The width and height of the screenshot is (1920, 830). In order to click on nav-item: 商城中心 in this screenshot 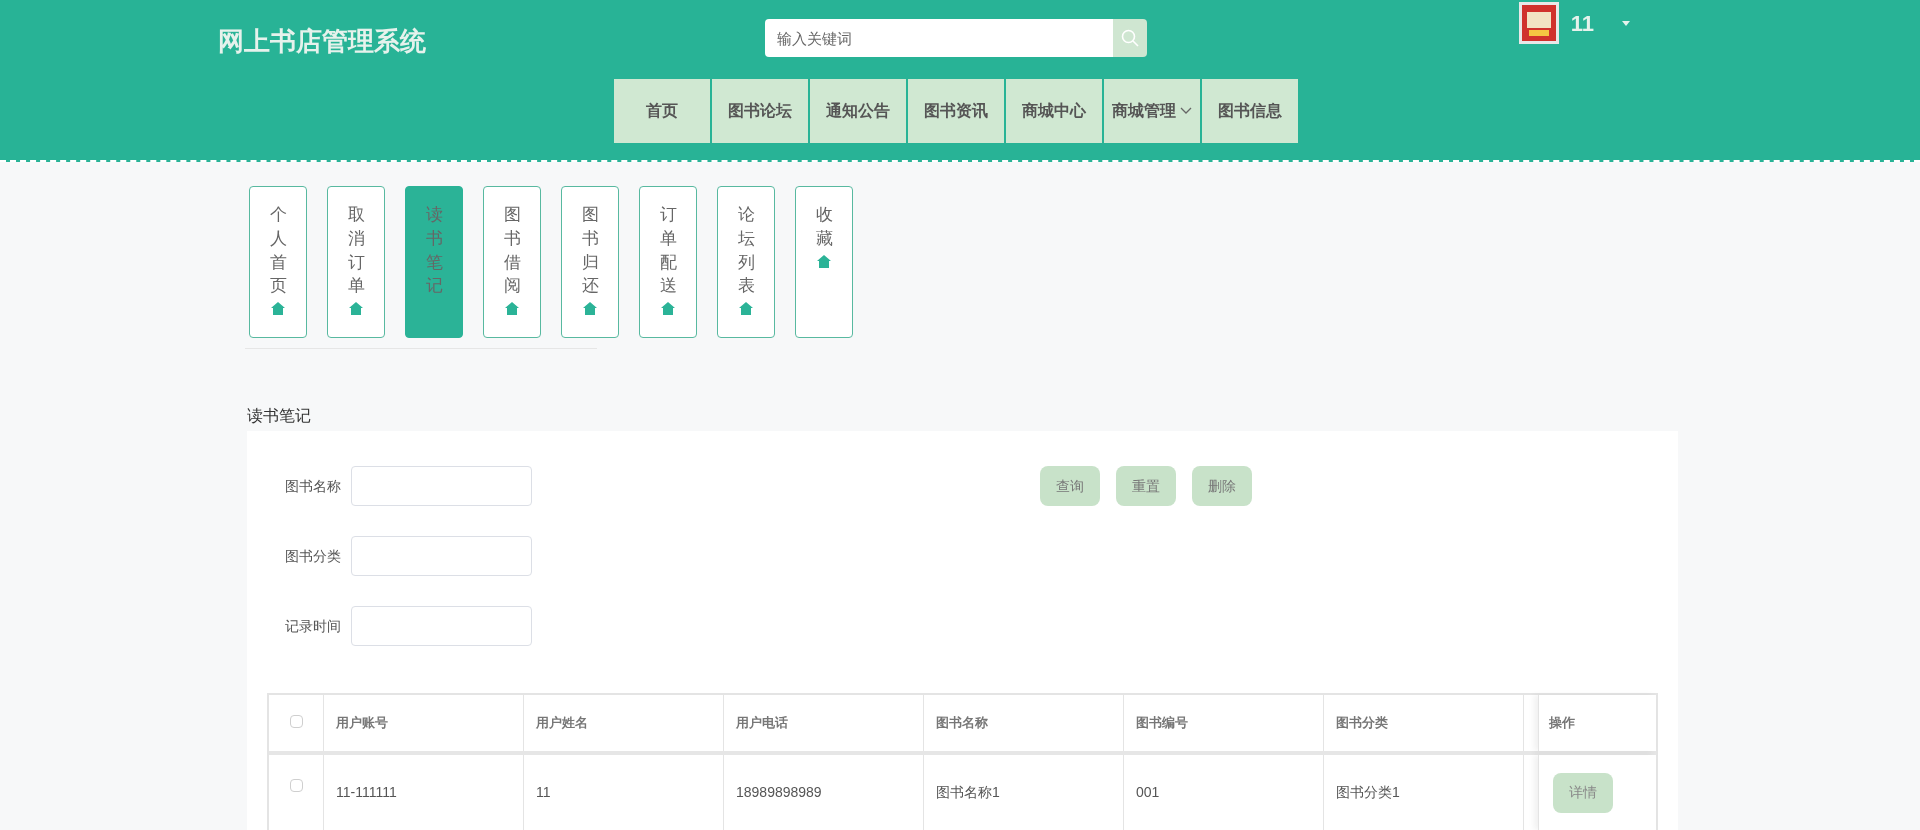, I will do `click(1054, 111)`.